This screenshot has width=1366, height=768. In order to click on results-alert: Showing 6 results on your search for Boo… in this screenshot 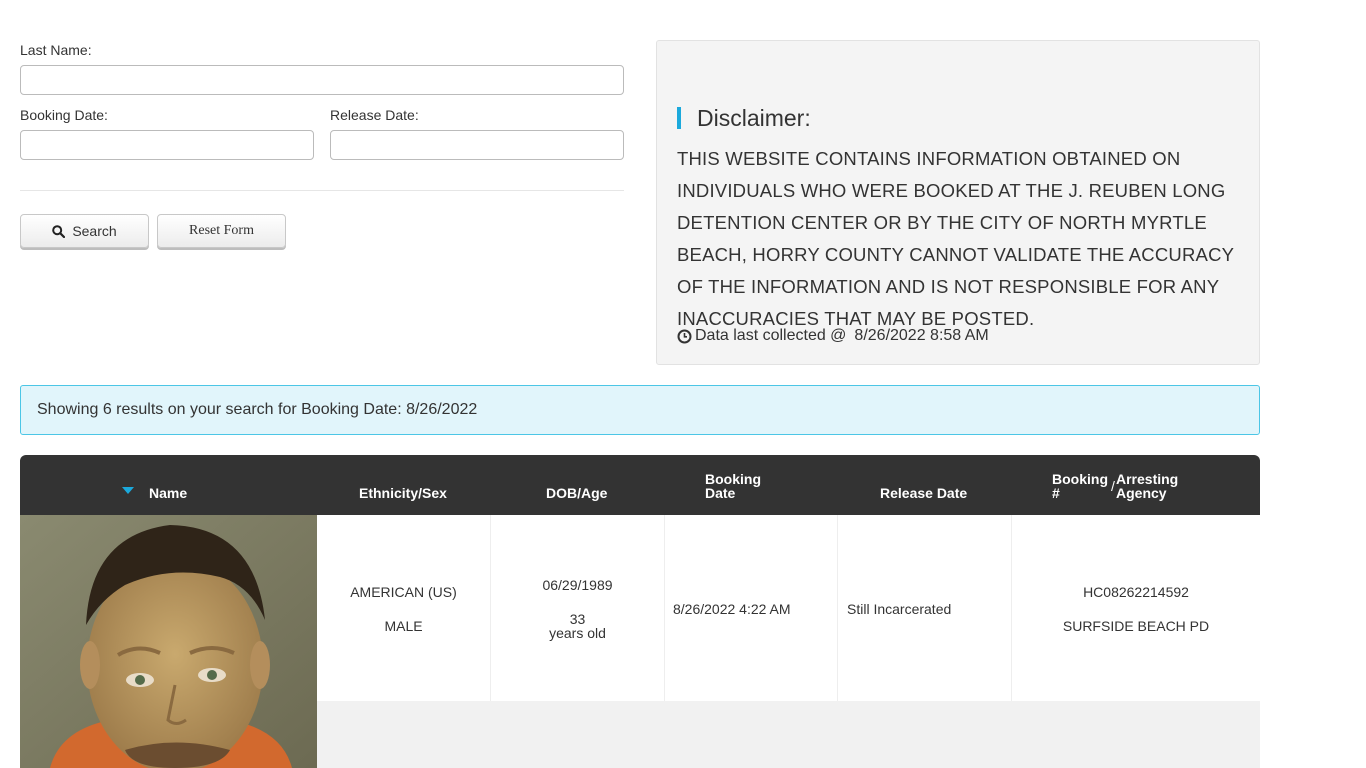, I will do `click(640, 410)`.